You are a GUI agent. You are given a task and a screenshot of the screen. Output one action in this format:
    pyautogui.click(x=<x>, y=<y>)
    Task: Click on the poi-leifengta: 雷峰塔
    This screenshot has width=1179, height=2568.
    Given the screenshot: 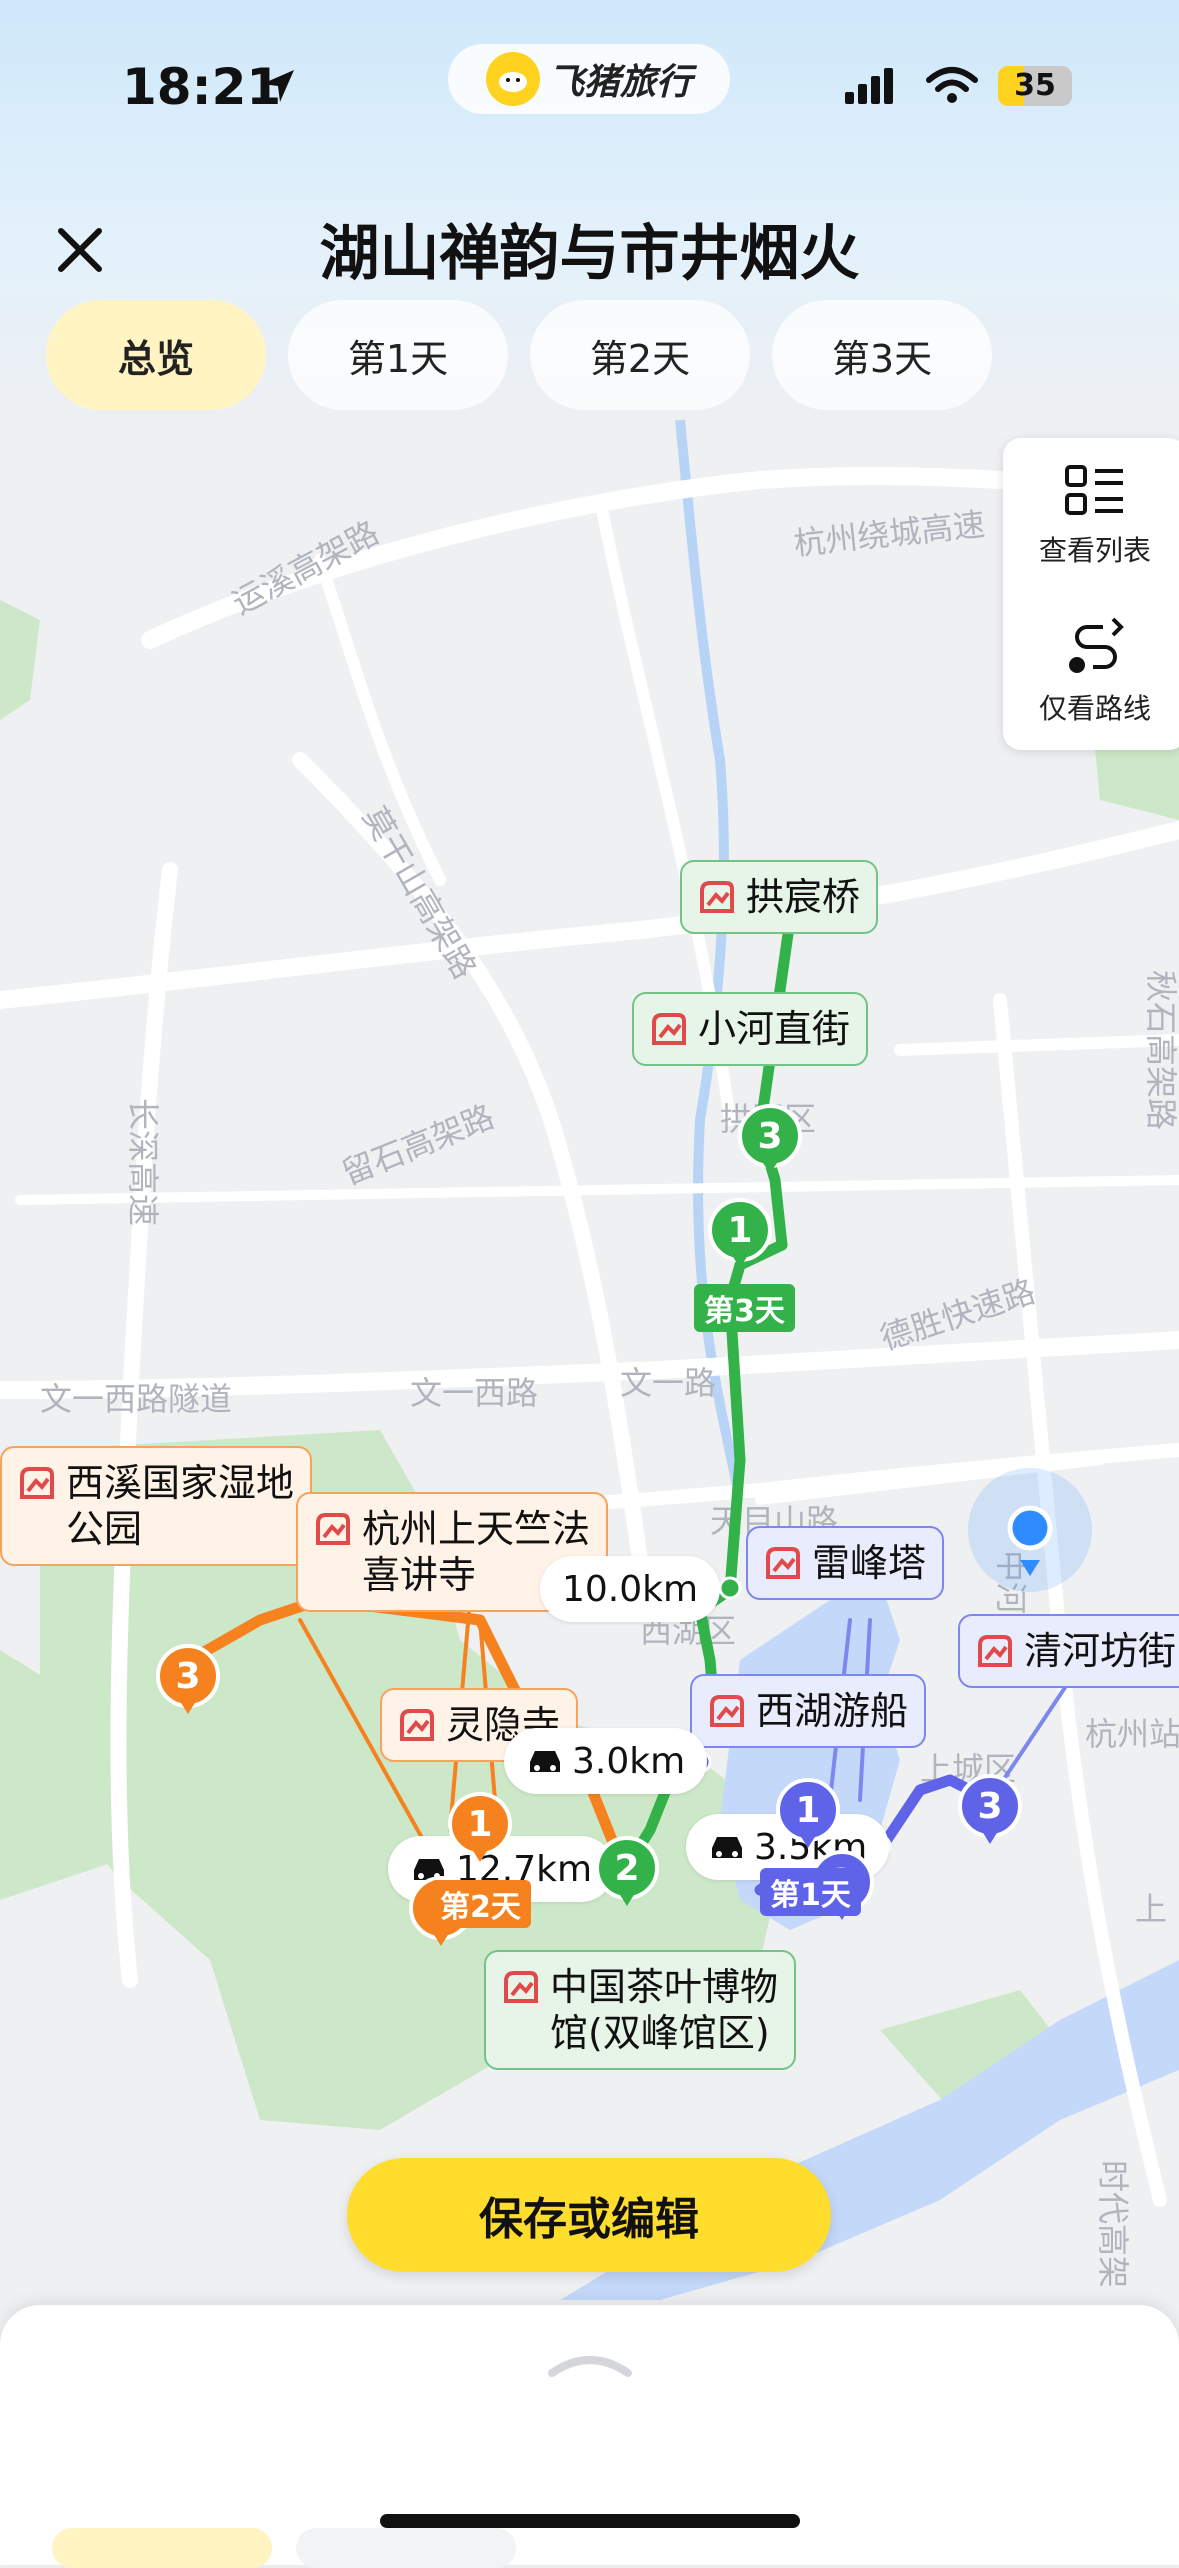 What is the action you would take?
    pyautogui.click(x=845, y=1563)
    